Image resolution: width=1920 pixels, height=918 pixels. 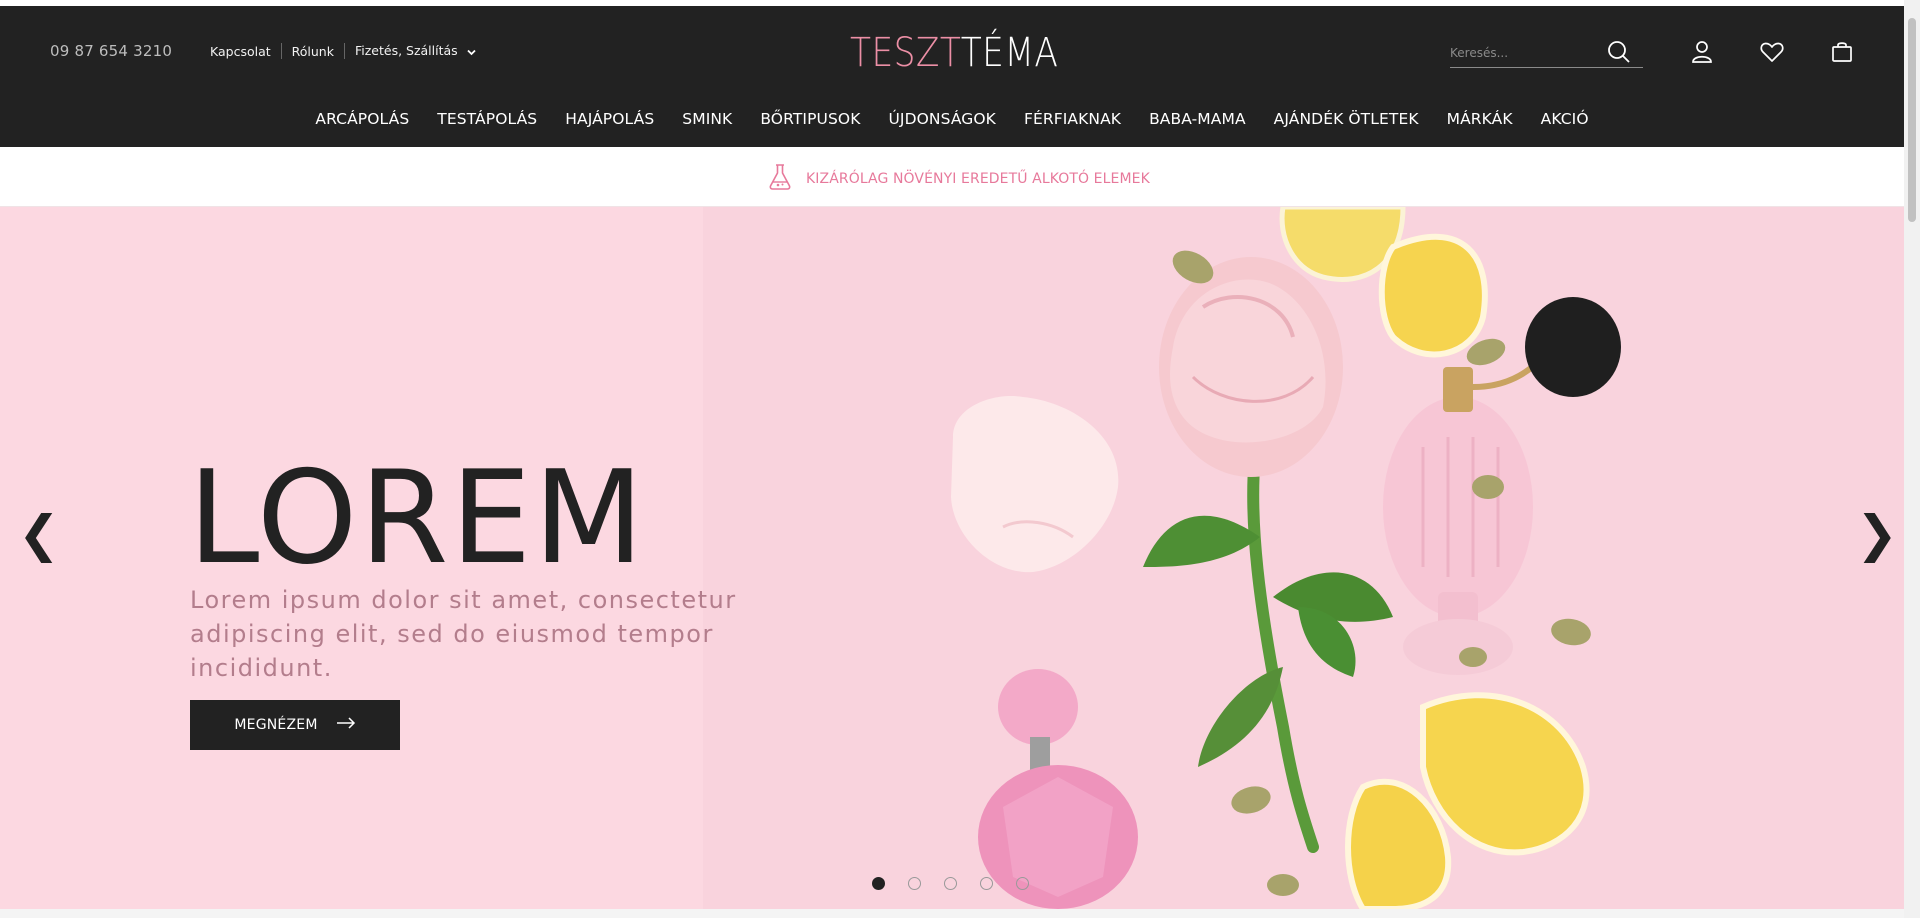 What do you see at coordinates (1619, 54) in the screenshot?
I see `search-icon` at bounding box center [1619, 54].